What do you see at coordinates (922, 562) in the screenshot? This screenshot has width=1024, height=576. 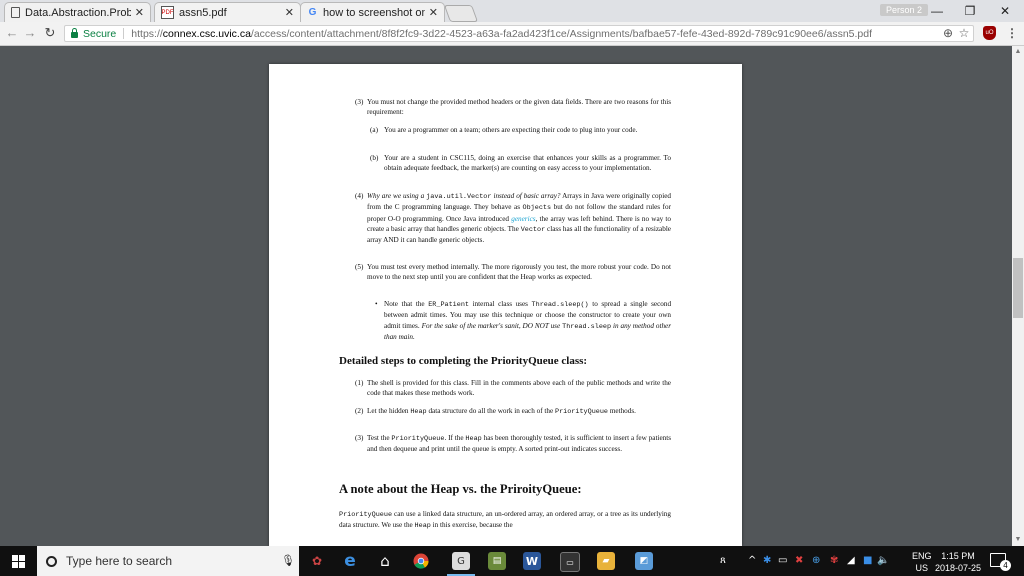 I see `input-language: ENG US` at bounding box center [922, 562].